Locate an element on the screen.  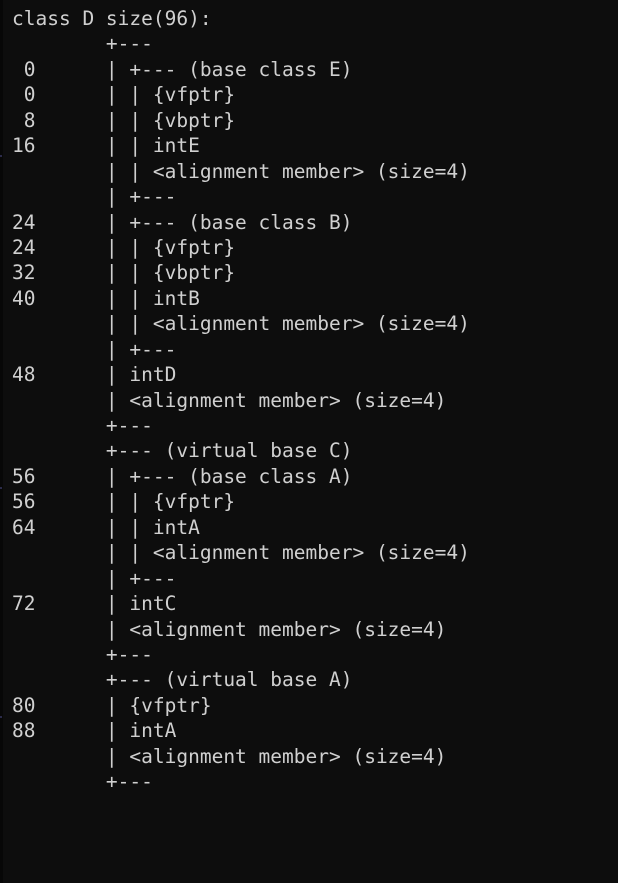
class-header-line: class D size(96): is located at coordinates (112, 18).